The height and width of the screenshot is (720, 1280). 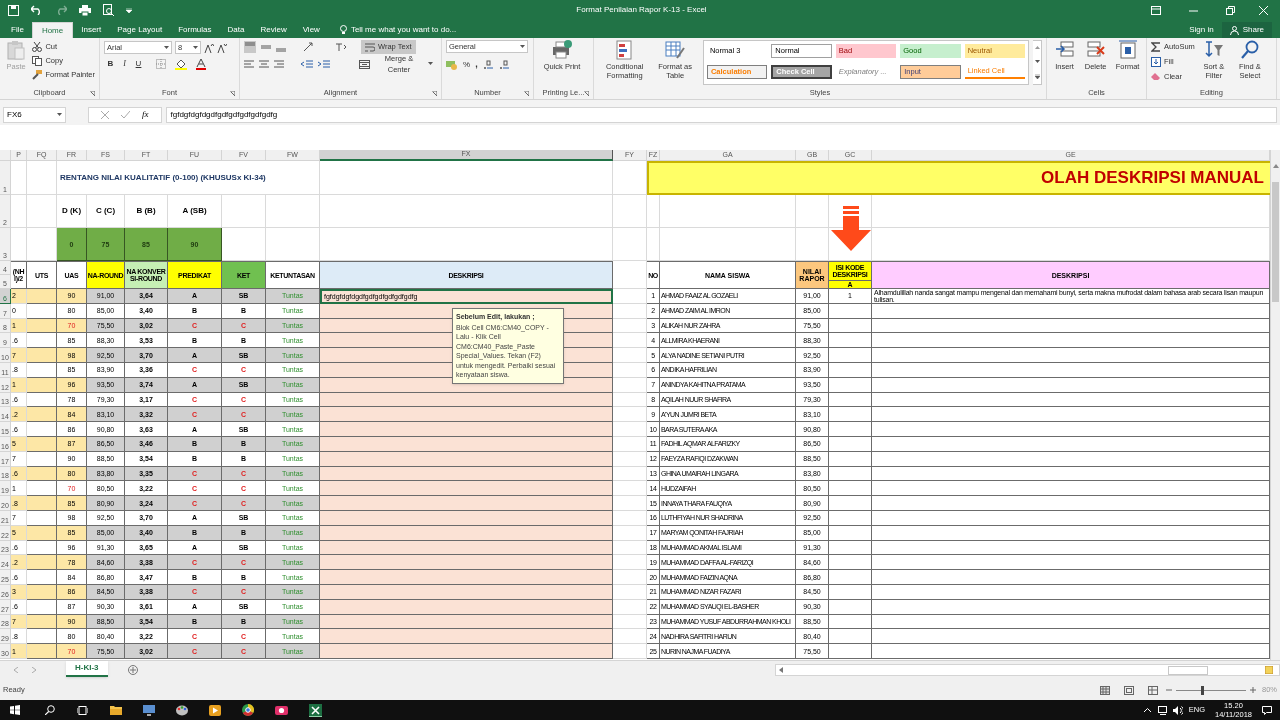 What do you see at coordinates (52, 30) in the screenshot?
I see `menu-tab: Home` at bounding box center [52, 30].